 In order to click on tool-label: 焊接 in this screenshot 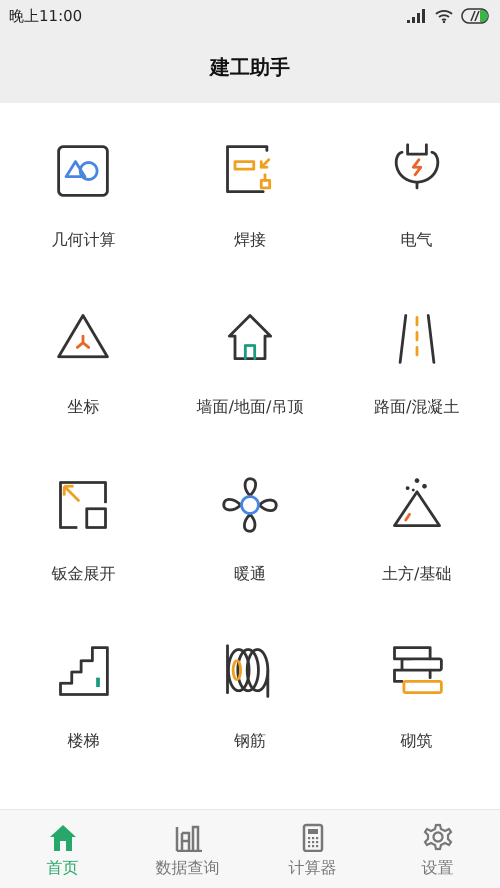, I will do `click(250, 240)`.